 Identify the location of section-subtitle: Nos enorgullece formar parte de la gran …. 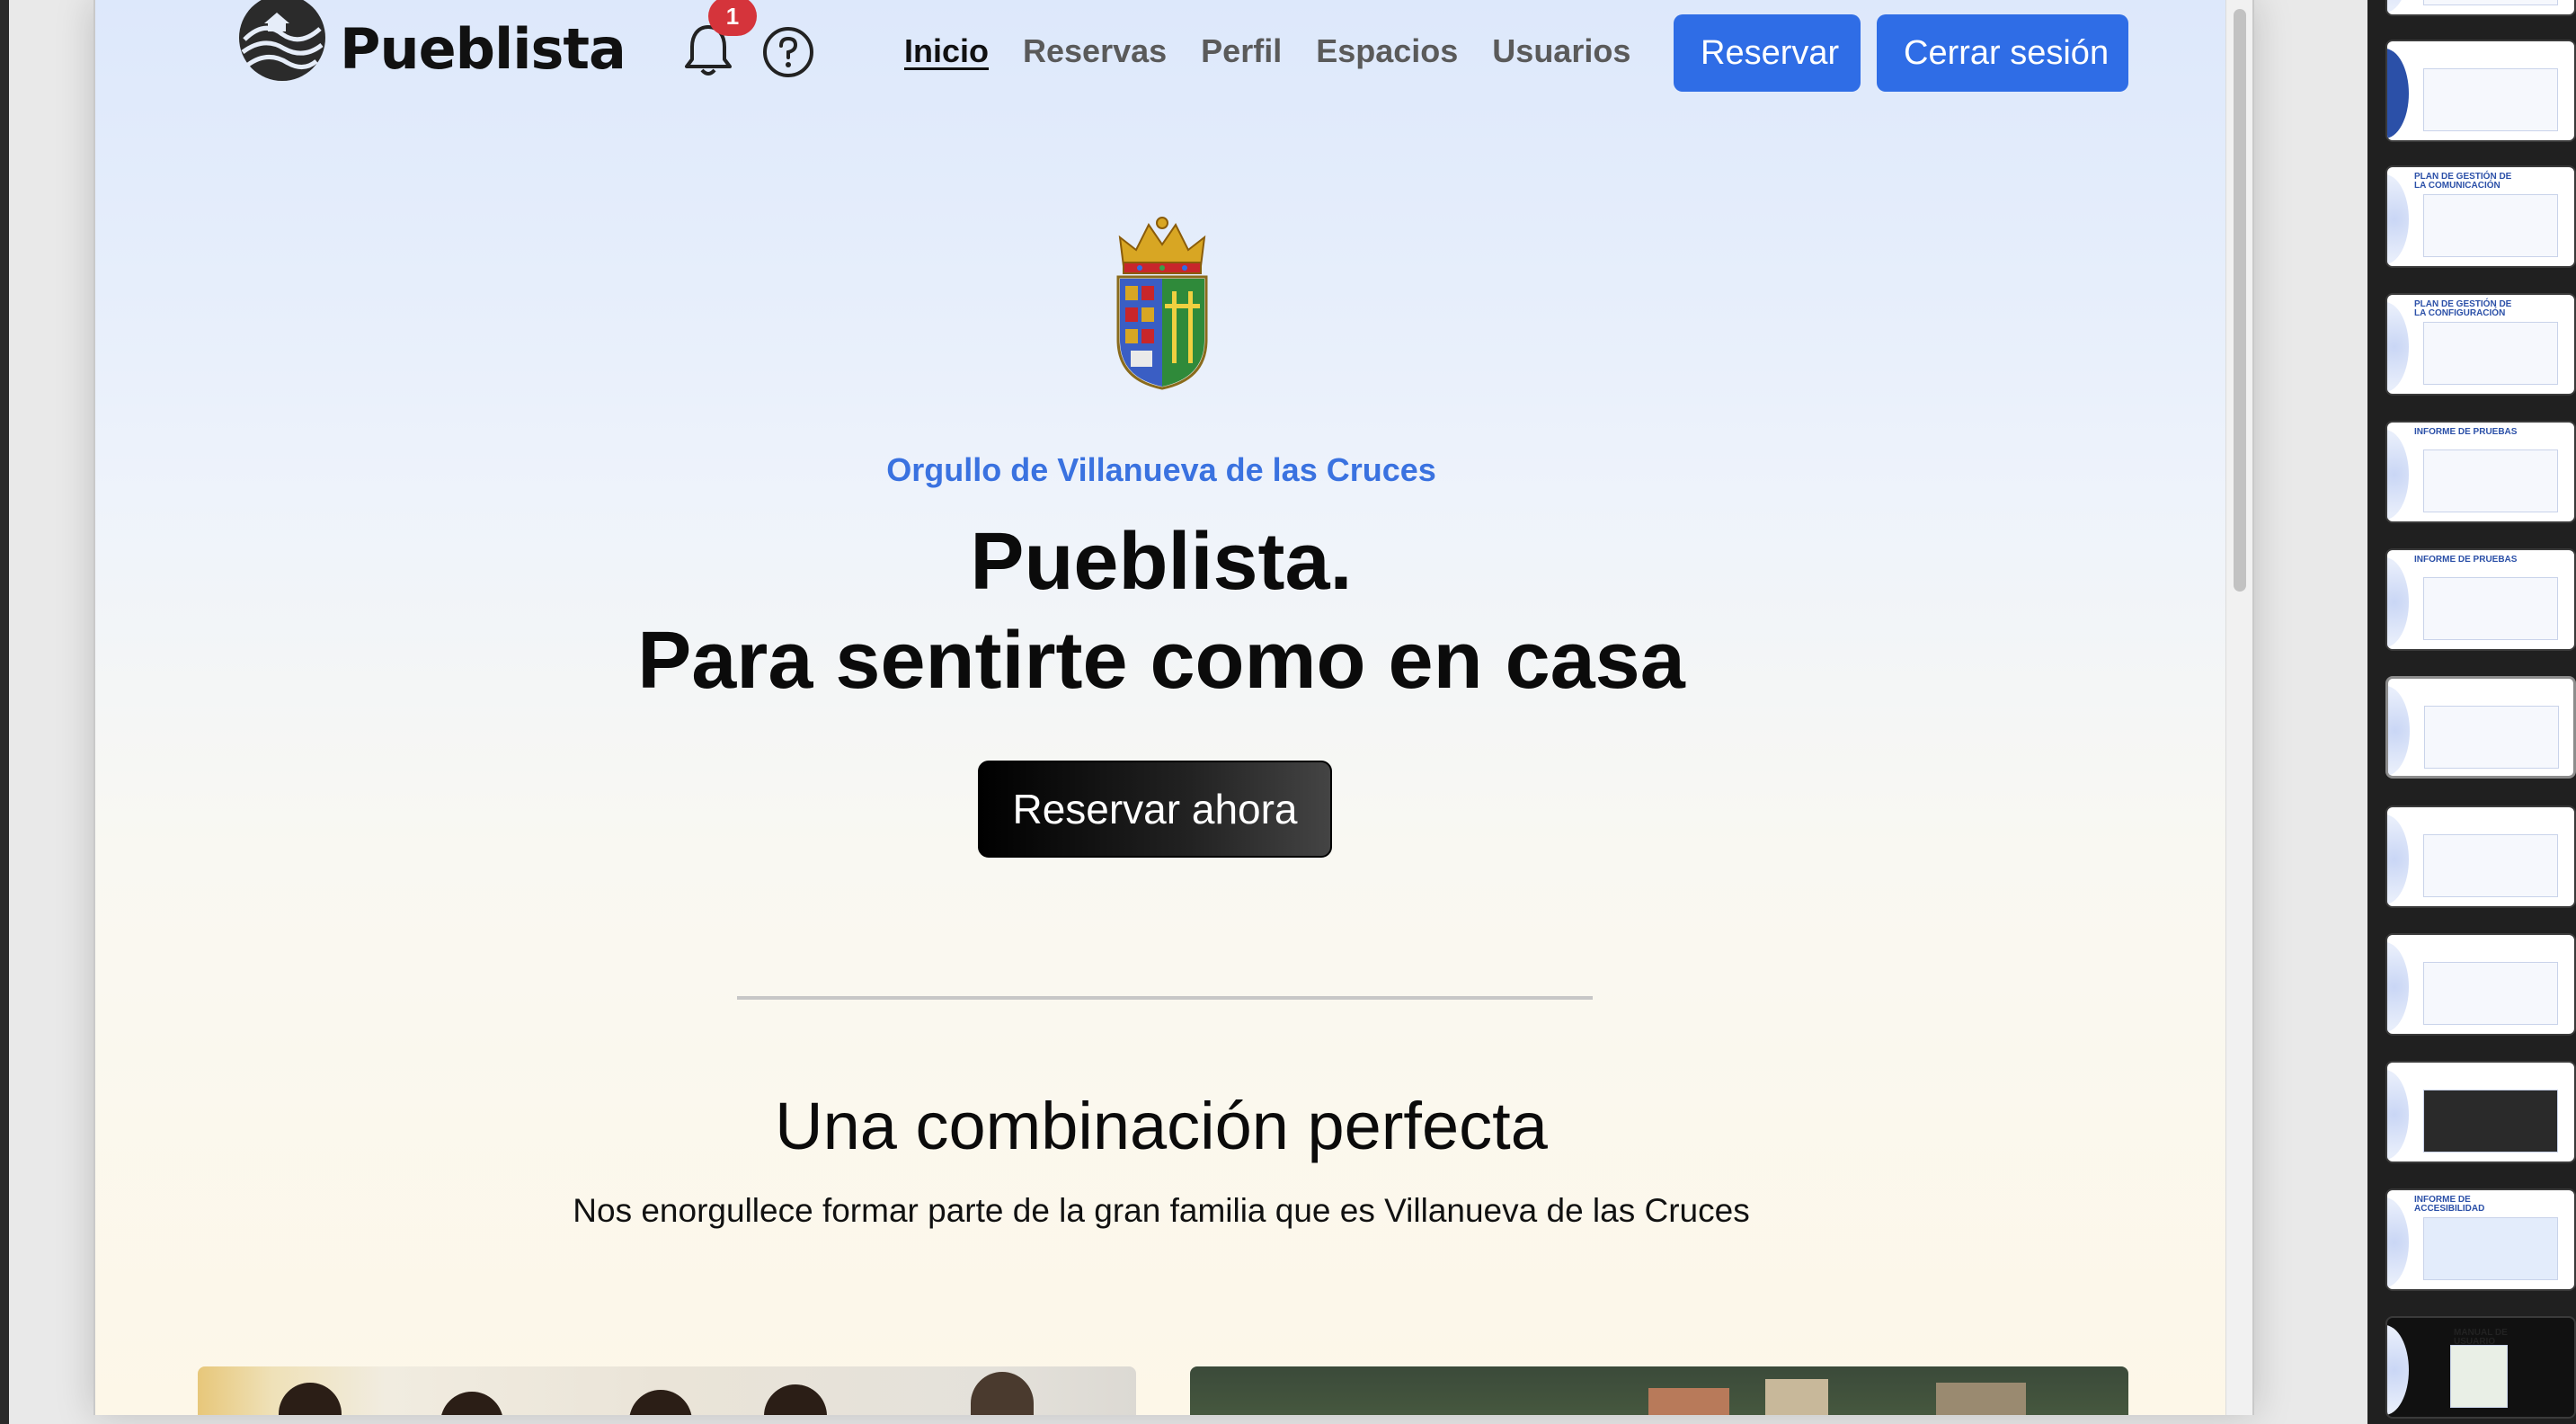
(1161, 1210).